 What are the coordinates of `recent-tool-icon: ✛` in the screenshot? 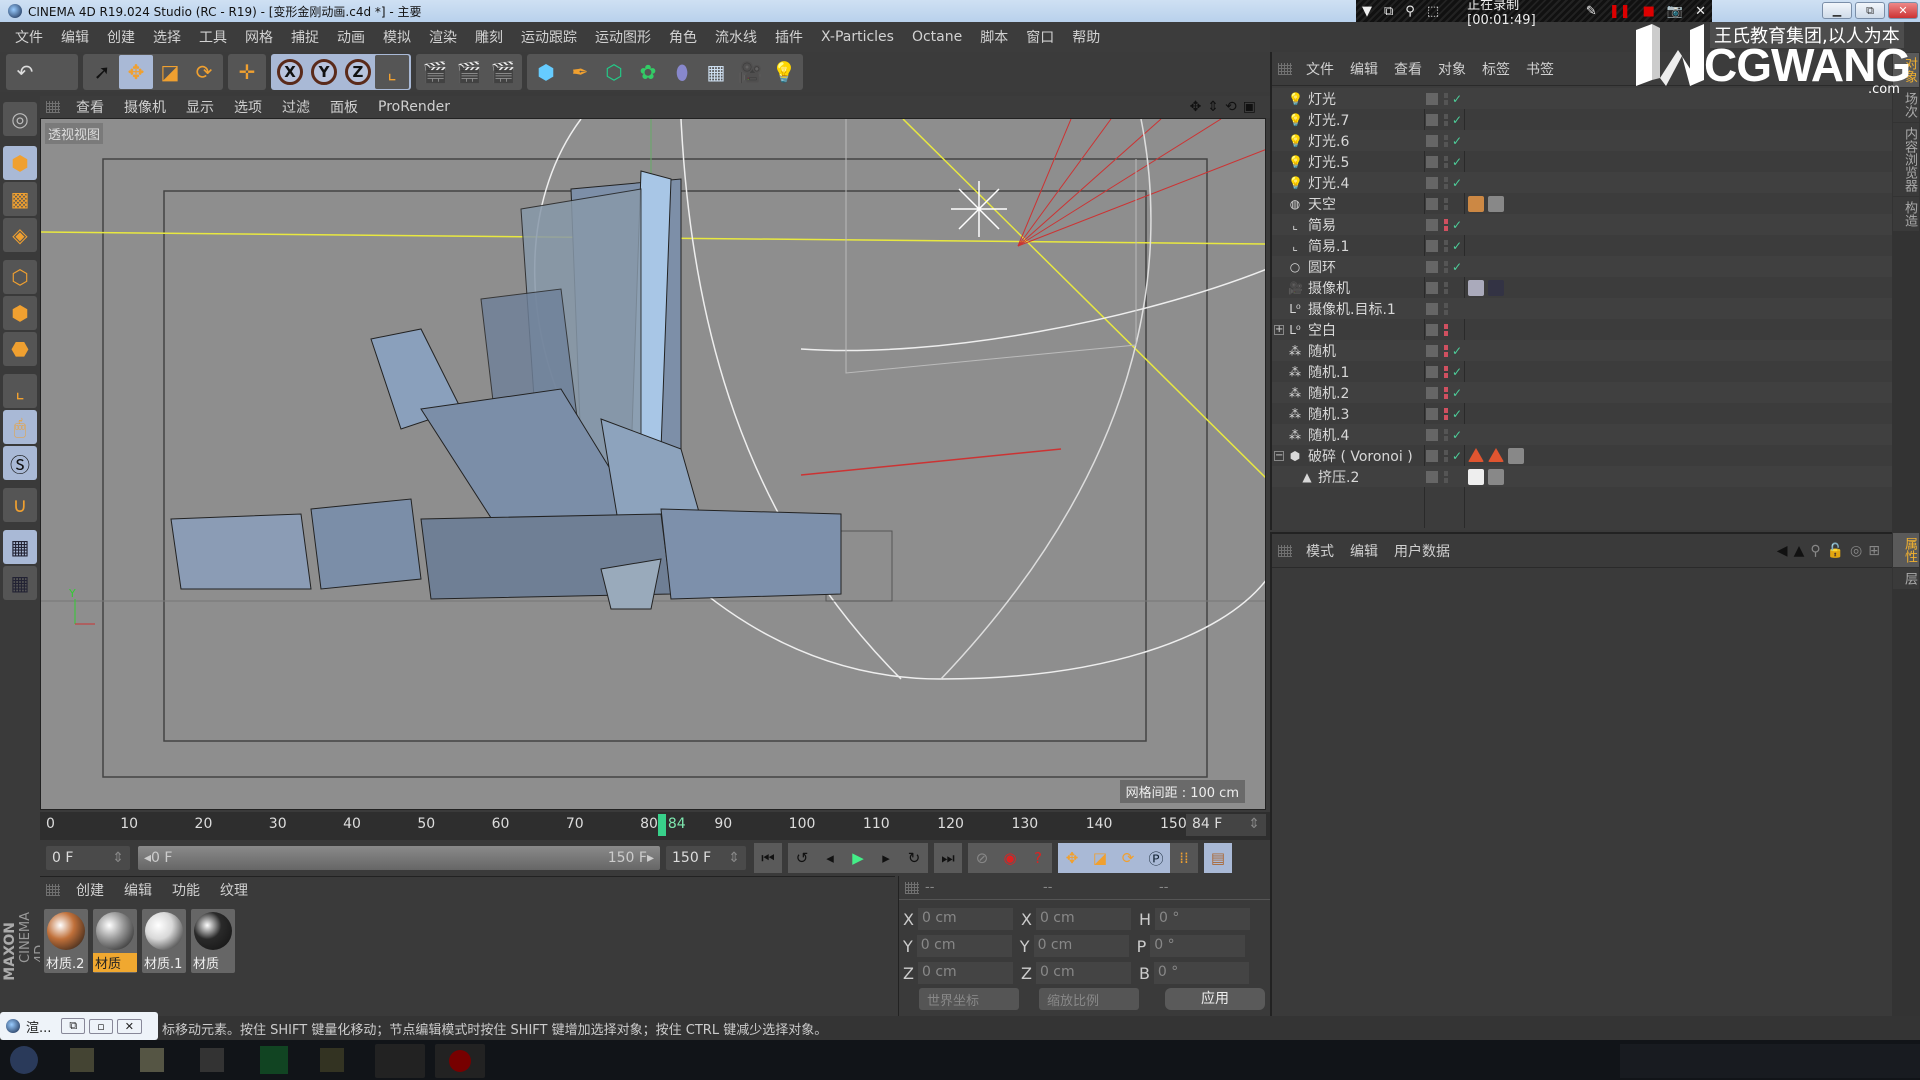 It's located at (247, 72).